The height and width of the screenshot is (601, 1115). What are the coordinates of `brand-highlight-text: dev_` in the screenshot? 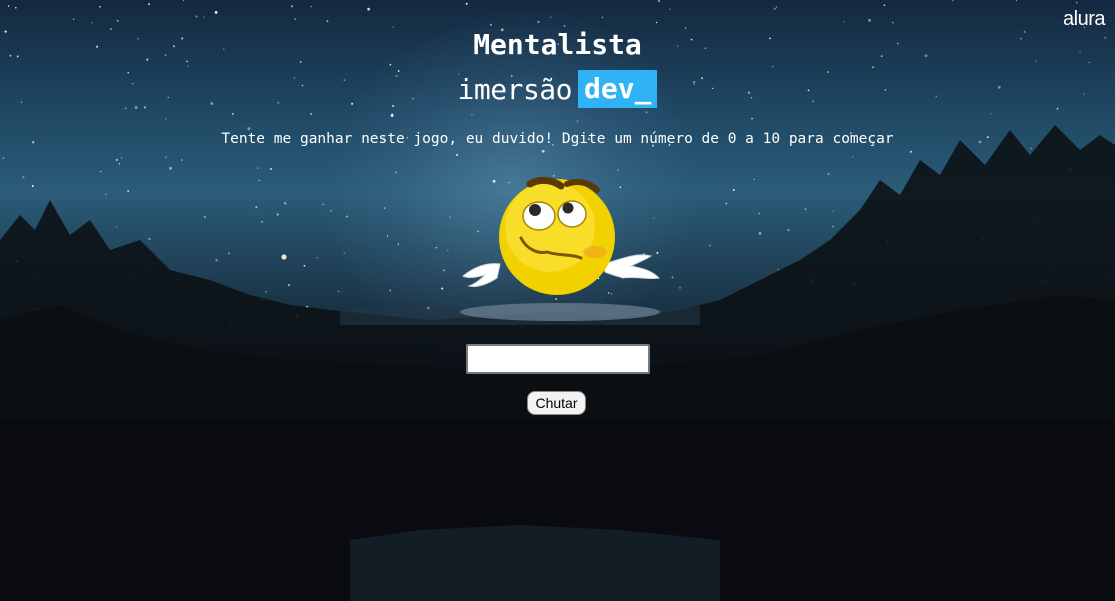 It's located at (618, 89).